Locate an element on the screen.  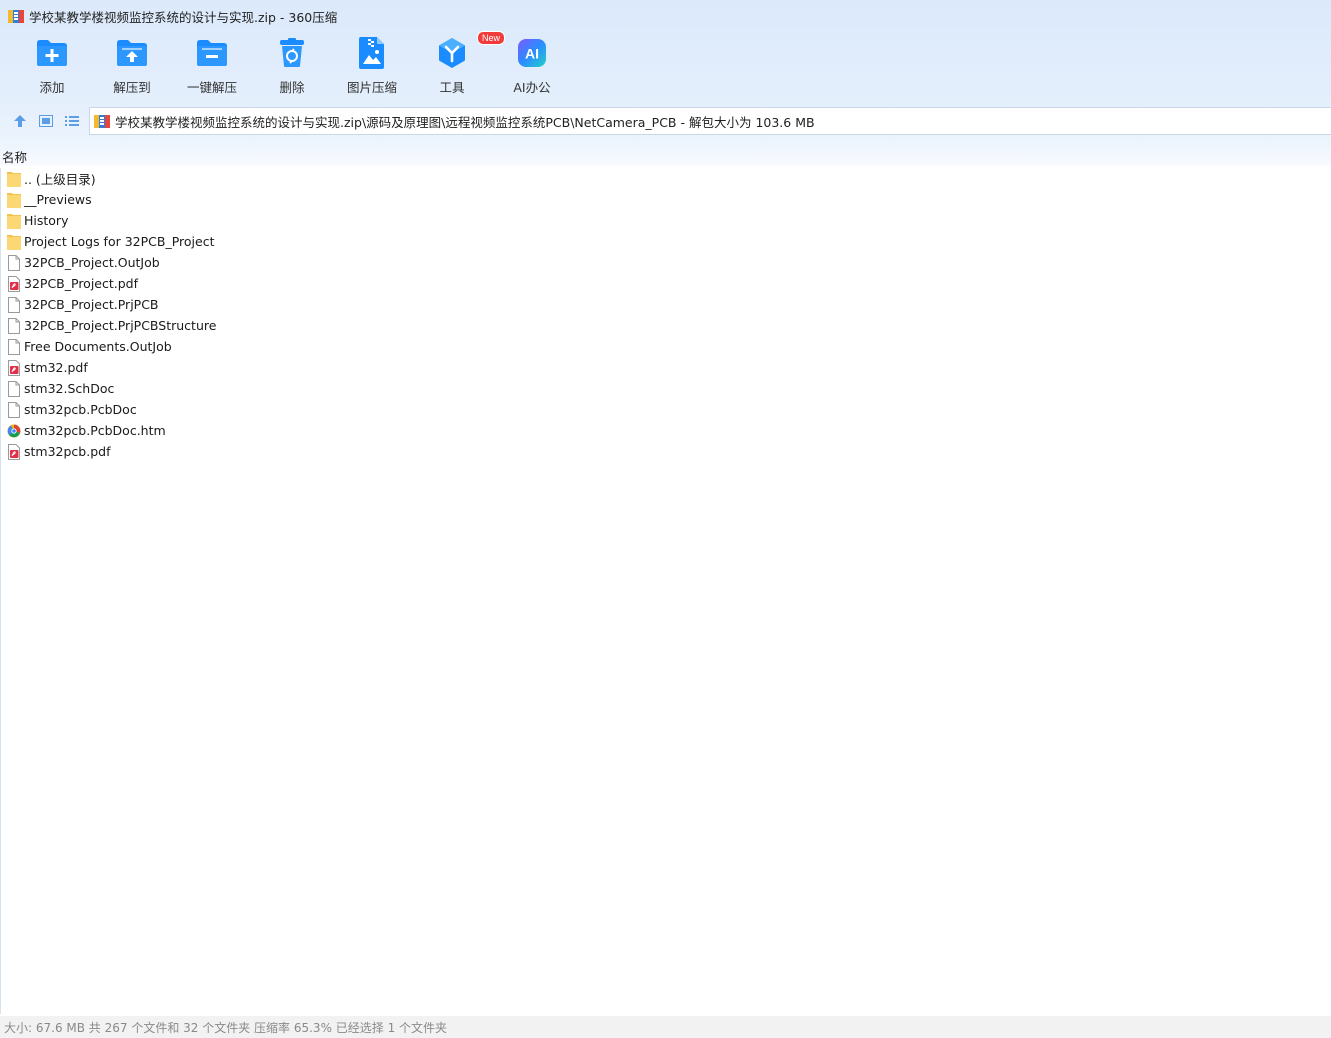
file-row: __Previews is located at coordinates (666, 199).